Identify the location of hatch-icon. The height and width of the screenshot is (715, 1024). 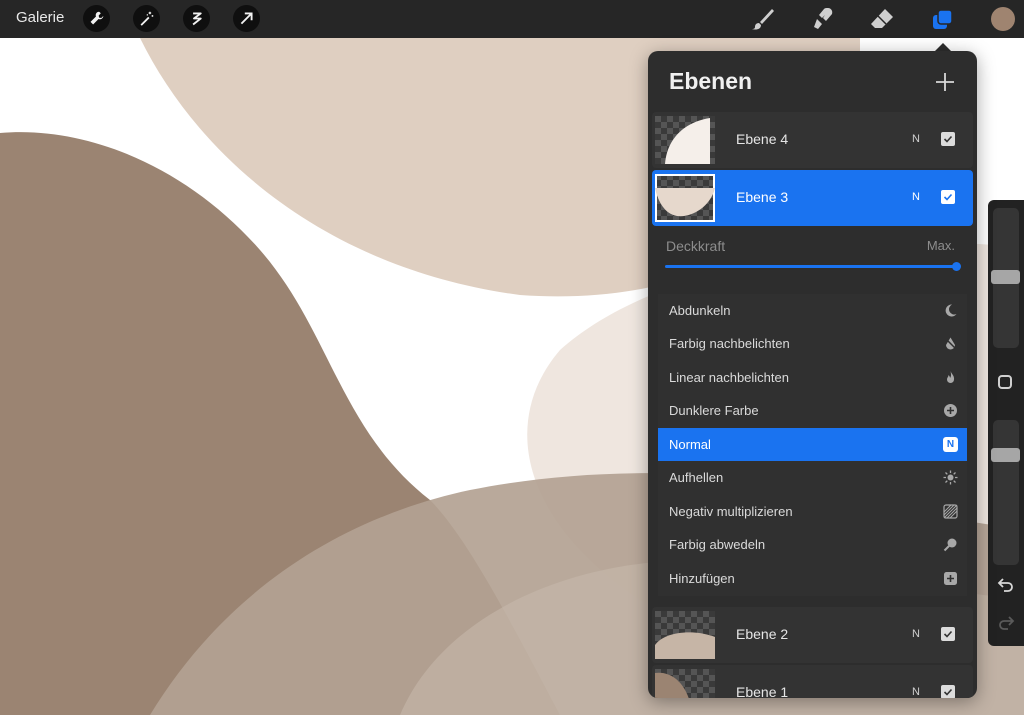
(950, 511).